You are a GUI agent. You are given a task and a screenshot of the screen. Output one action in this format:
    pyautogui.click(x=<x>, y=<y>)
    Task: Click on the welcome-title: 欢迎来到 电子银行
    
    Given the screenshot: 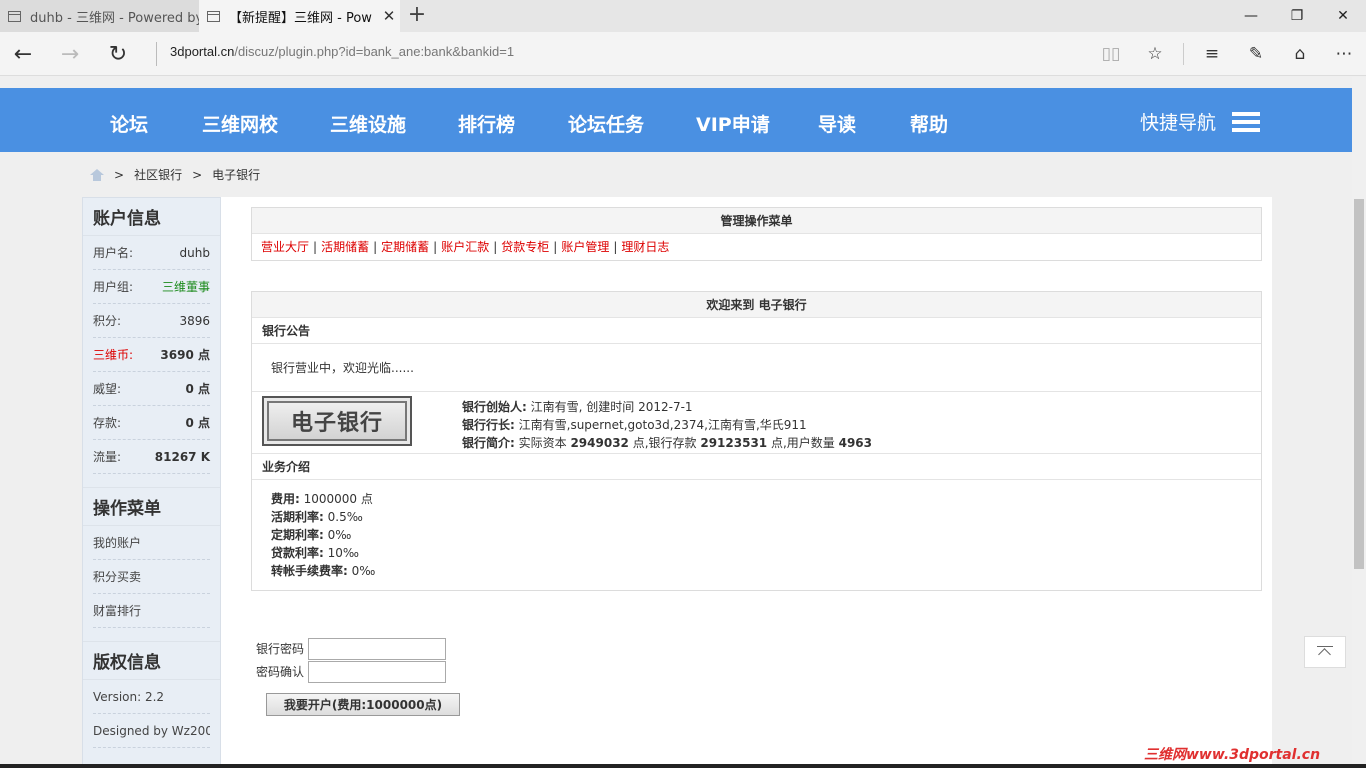 What is the action you would take?
    pyautogui.click(x=756, y=305)
    